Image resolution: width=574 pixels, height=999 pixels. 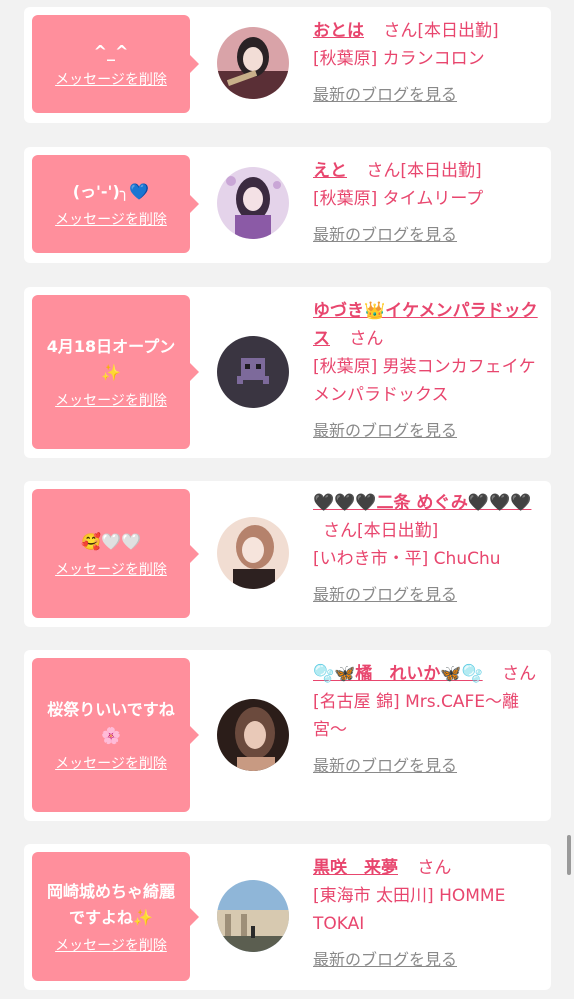 What do you see at coordinates (115, 553) in the screenshot?
I see `message-bubble: 🥰🤍🤍 メッセージを削除` at bounding box center [115, 553].